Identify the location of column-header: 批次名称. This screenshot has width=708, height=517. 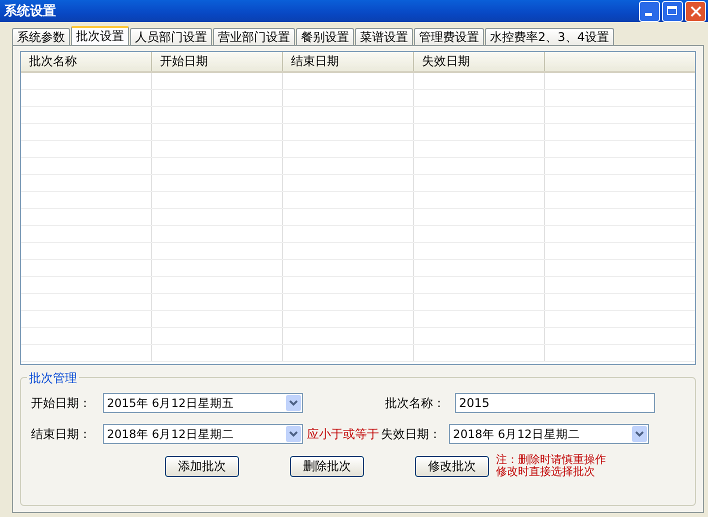
(86, 61).